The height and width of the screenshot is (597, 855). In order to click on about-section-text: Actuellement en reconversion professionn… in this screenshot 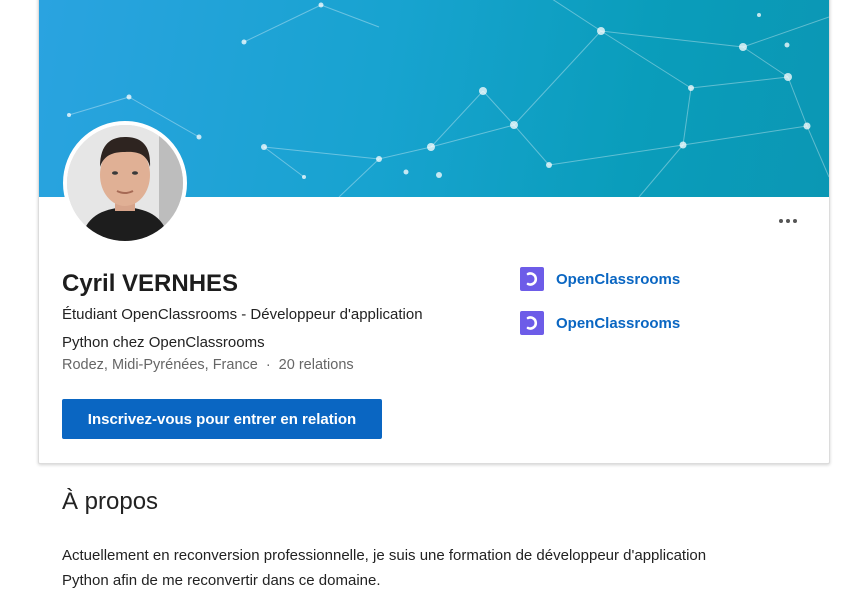, I will do `click(432, 568)`.